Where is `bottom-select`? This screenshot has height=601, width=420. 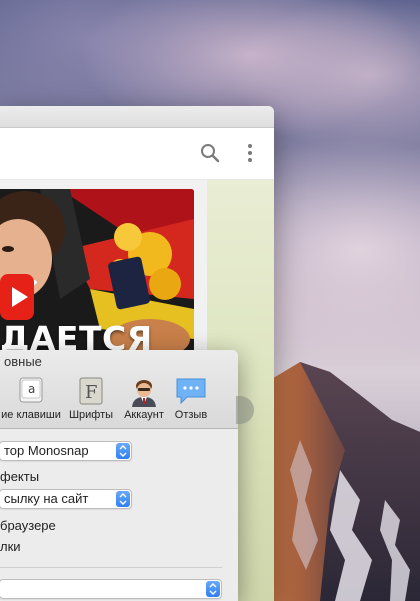 bottom-select is located at coordinates (111, 589).